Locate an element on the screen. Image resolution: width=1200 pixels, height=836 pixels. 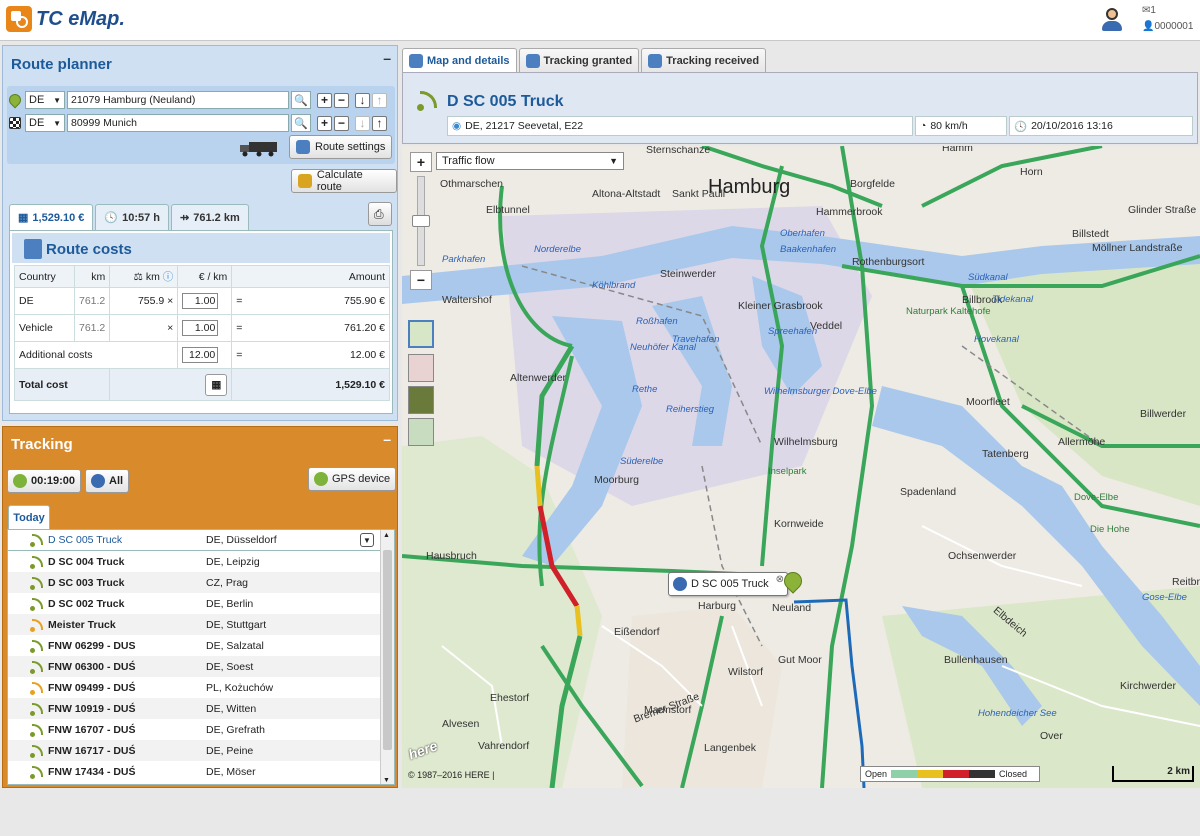
cost-rate-cell: 1.00 is located at coordinates (205, 301).